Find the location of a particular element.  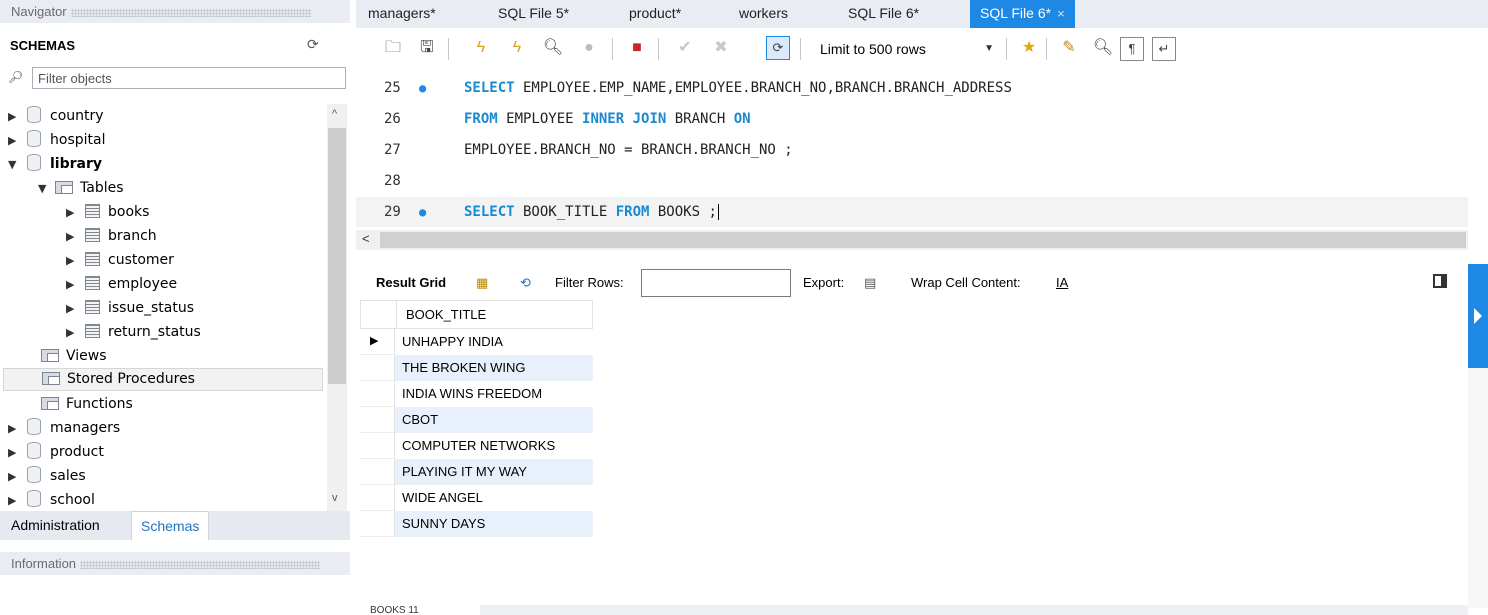

explain-icon: 🔍︎ is located at coordinates (553, 48).